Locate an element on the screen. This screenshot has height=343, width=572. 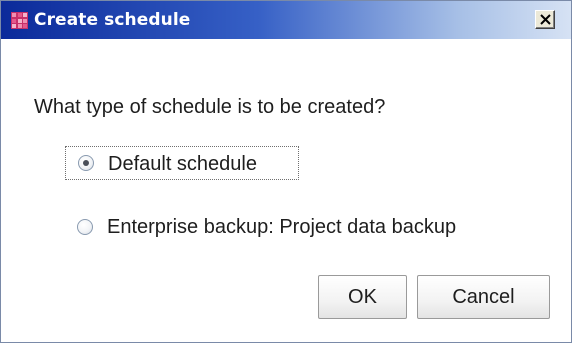
cancel-button: Cancel is located at coordinates (483, 297).